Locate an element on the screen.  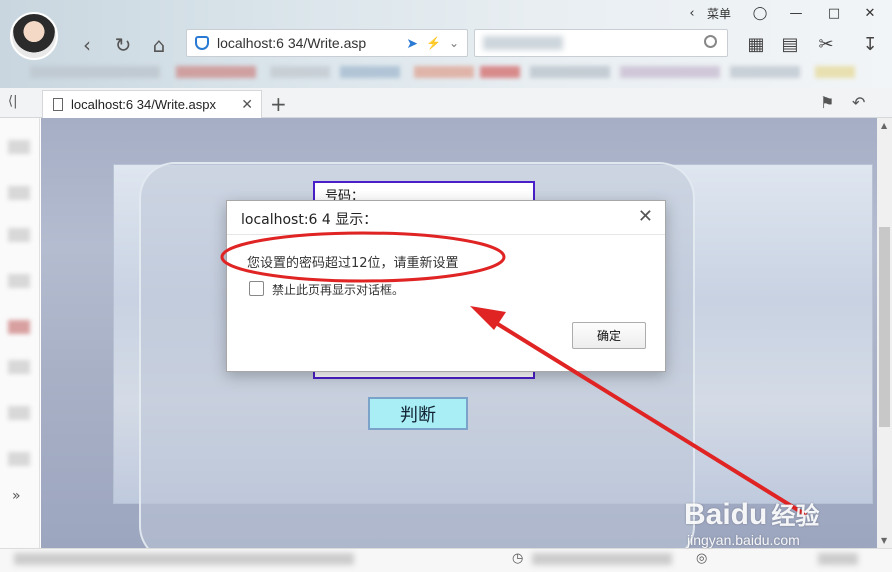
scroll-down-icon: ▼ is located at coordinates (884, 540).